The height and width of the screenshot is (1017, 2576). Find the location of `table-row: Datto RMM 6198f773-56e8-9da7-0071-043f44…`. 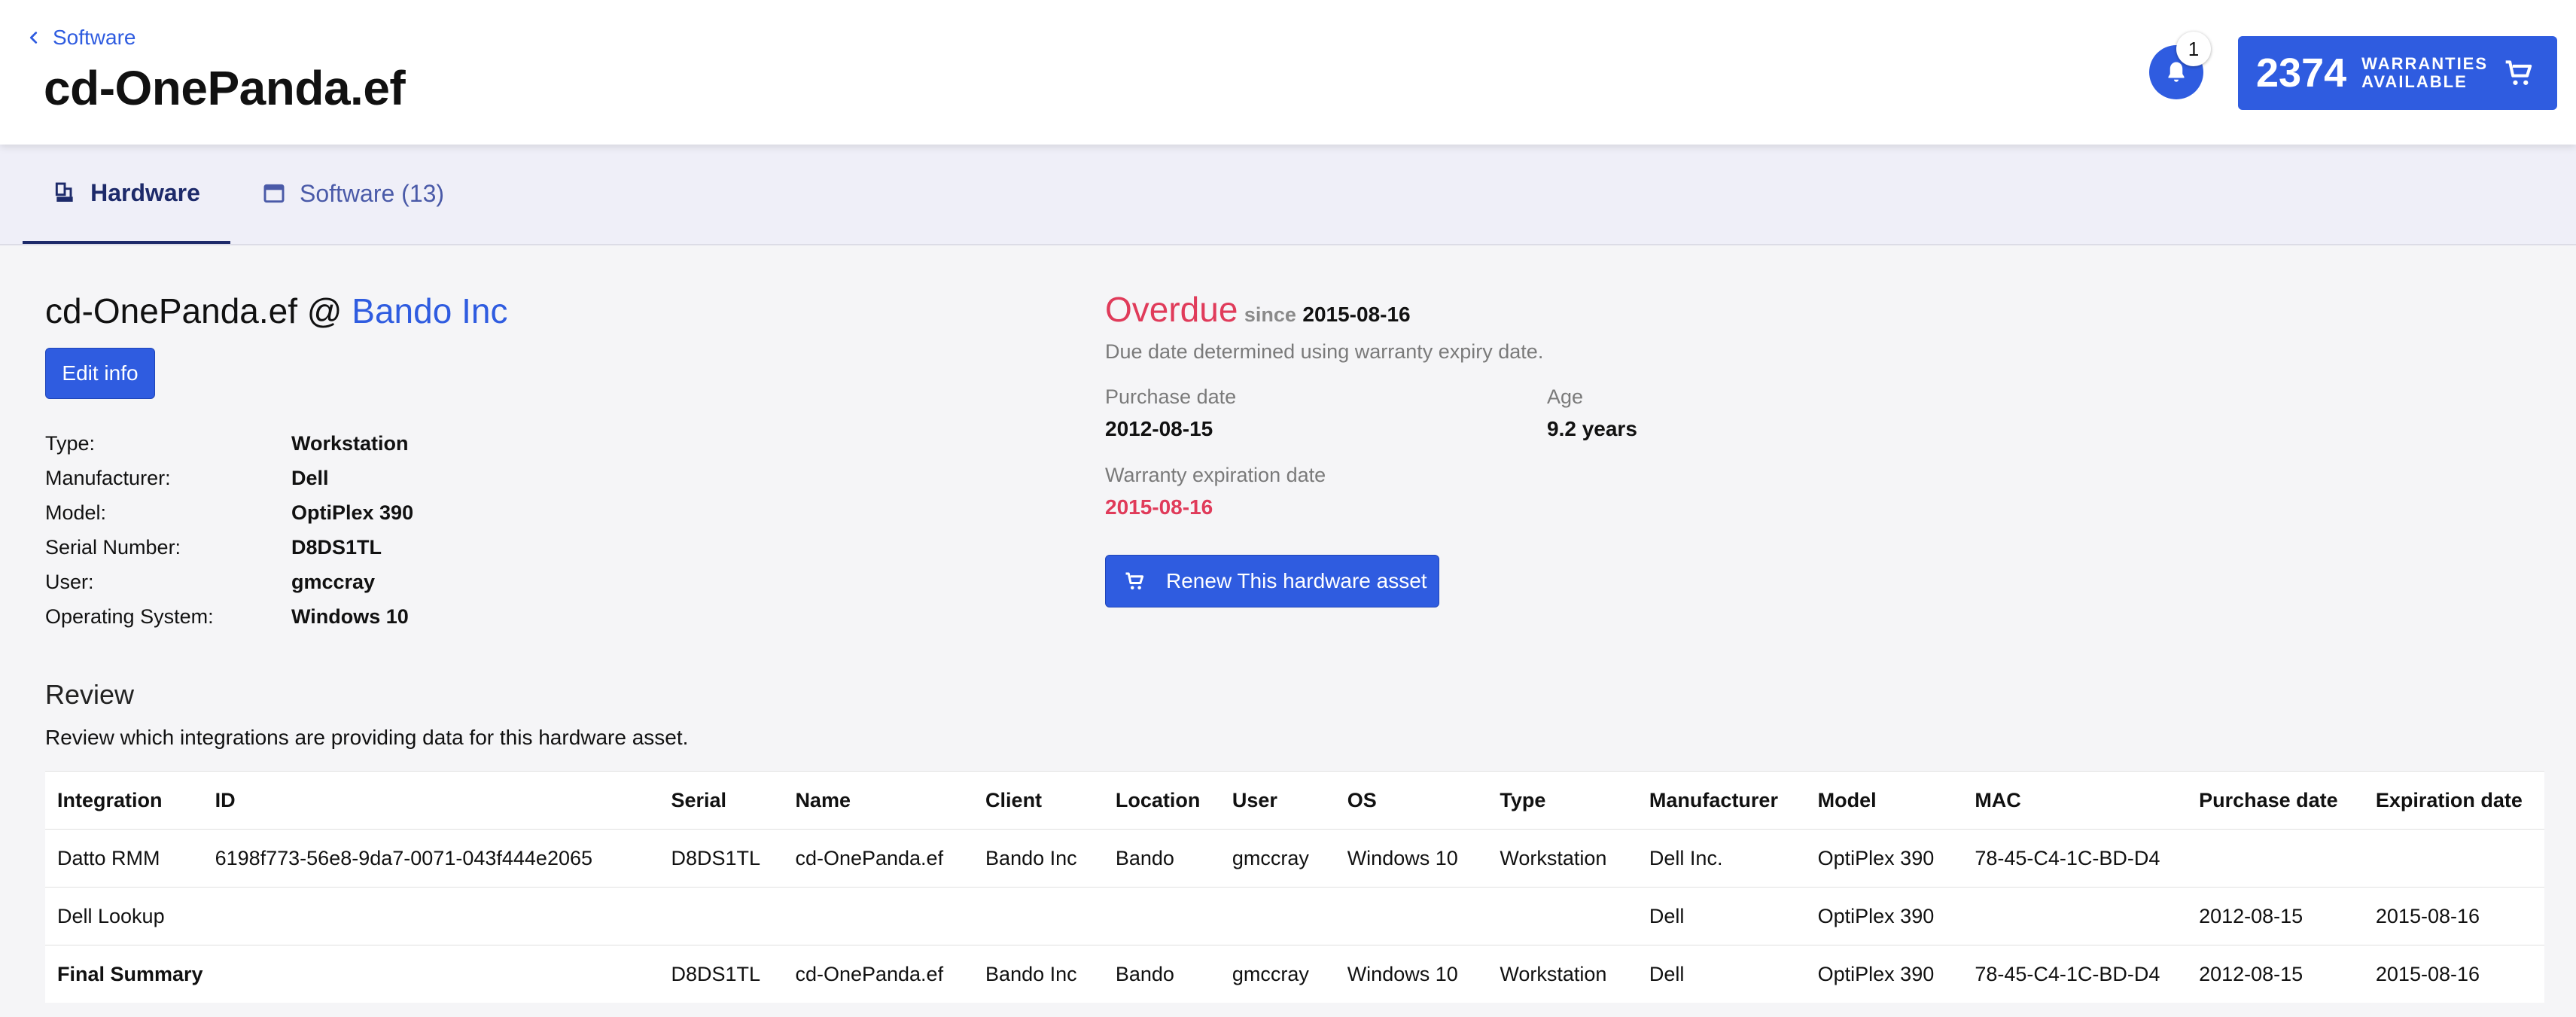

table-row: Datto RMM 6198f773-56e8-9da7-0071-043f44… is located at coordinates (1294, 858).